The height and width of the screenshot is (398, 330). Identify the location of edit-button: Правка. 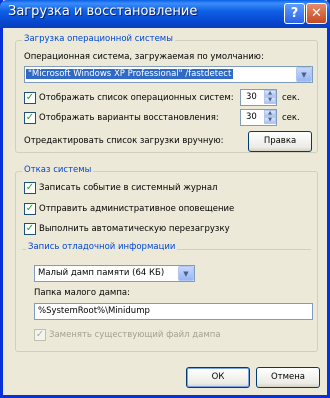
(280, 141).